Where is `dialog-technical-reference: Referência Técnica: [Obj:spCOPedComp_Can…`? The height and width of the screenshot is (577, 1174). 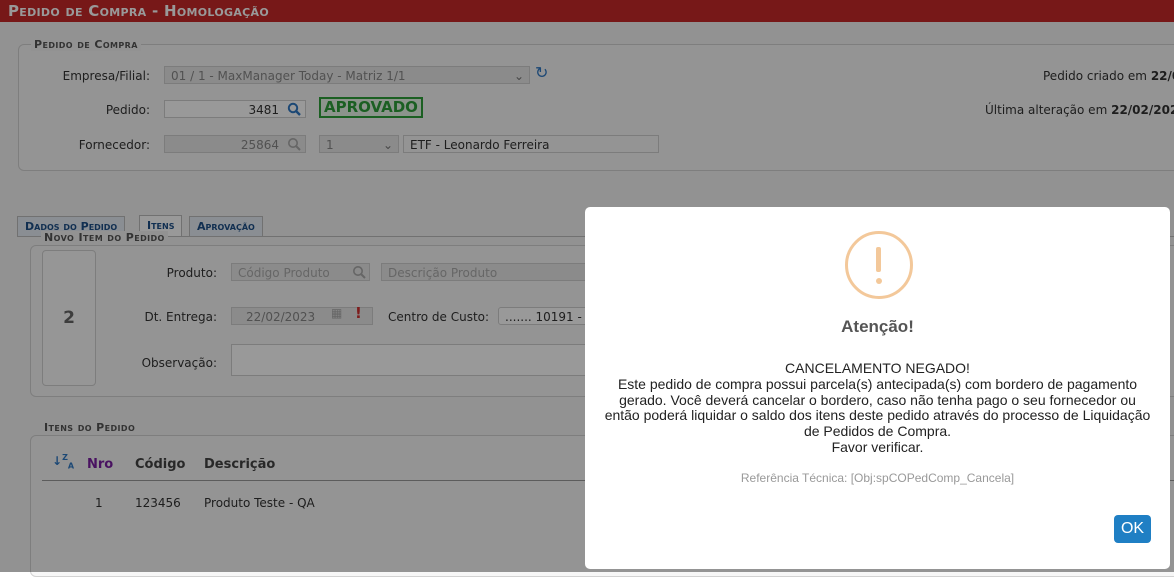 dialog-technical-reference: Referência Técnica: [Obj:spCOPedComp_Can… is located at coordinates (877, 478).